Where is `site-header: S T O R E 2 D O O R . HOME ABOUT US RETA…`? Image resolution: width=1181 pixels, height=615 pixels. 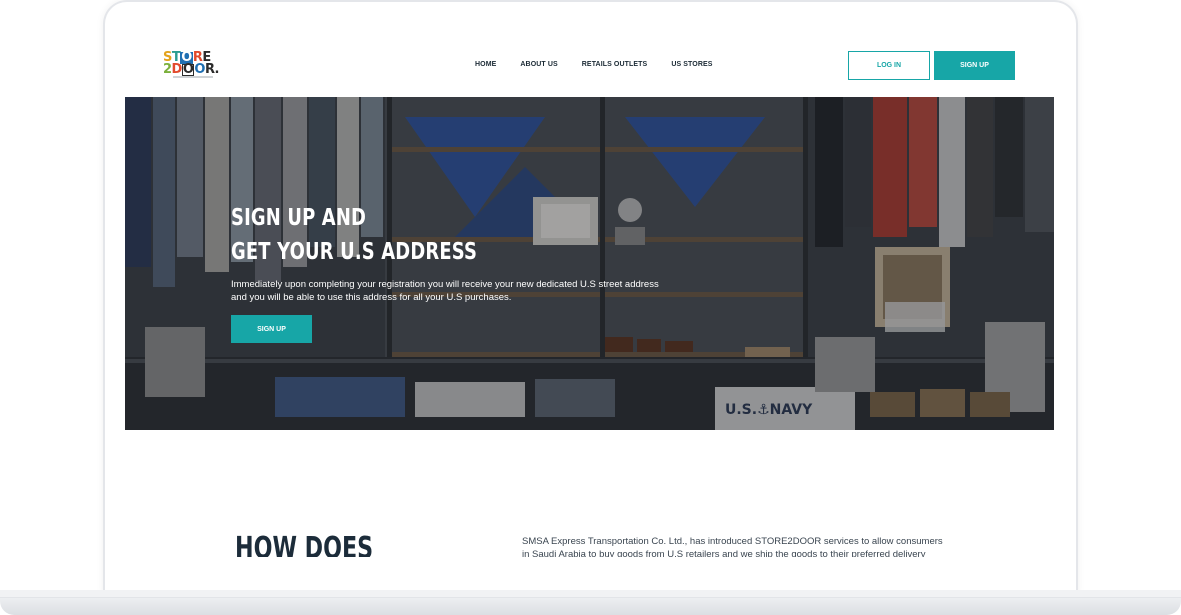 site-header: S T O R E 2 D O O R . HOME ABOUT US RETA… is located at coordinates (589, 66).